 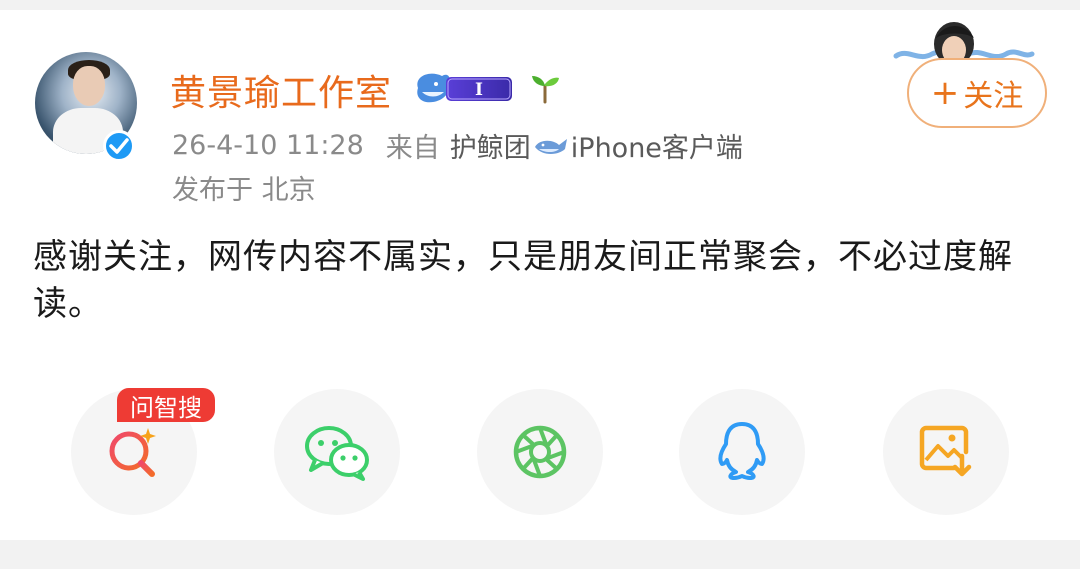 I want to click on source-app-name: 护鲸团, so click(x=490, y=145).